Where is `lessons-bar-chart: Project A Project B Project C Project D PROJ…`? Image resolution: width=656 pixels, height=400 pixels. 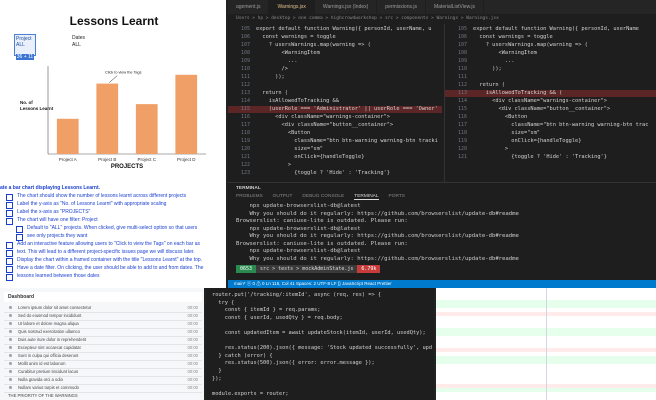 lessons-bar-chart: Project A Project B Project C Project D PROJ… is located at coordinates (116, 115).